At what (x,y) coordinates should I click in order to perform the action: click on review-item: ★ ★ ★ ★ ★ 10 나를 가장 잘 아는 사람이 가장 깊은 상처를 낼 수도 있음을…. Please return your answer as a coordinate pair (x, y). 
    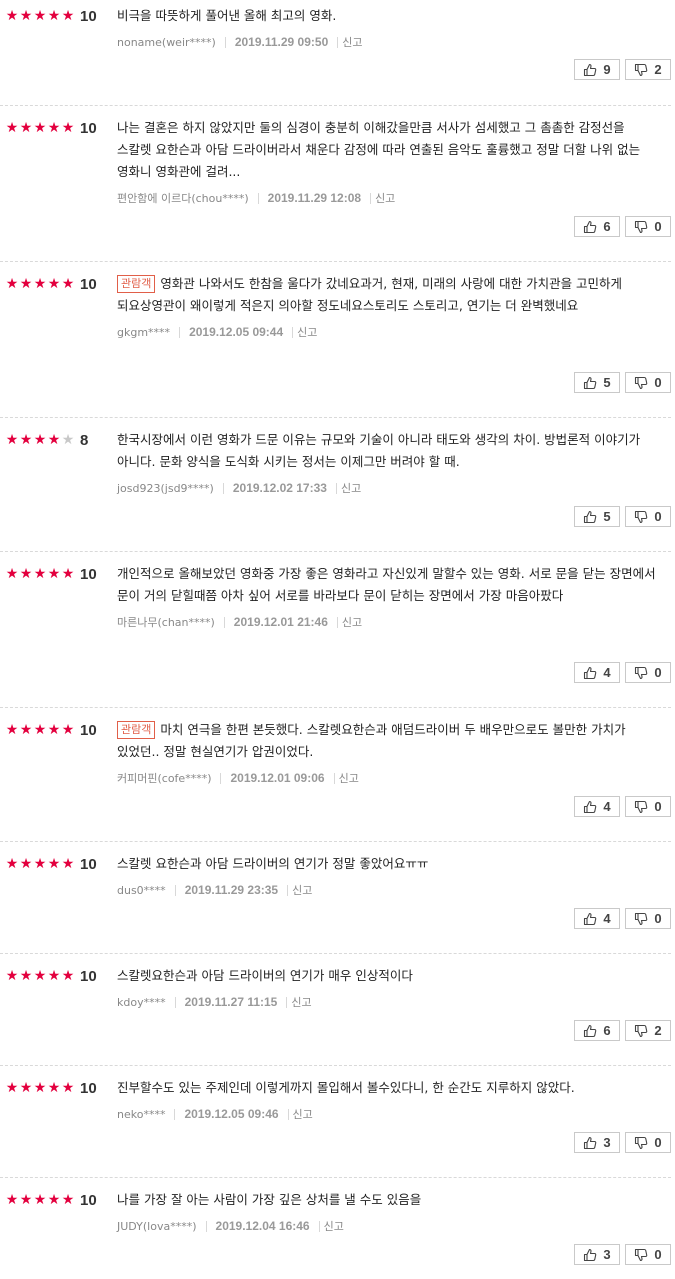
    Looking at the image, I should click on (335, 1234).